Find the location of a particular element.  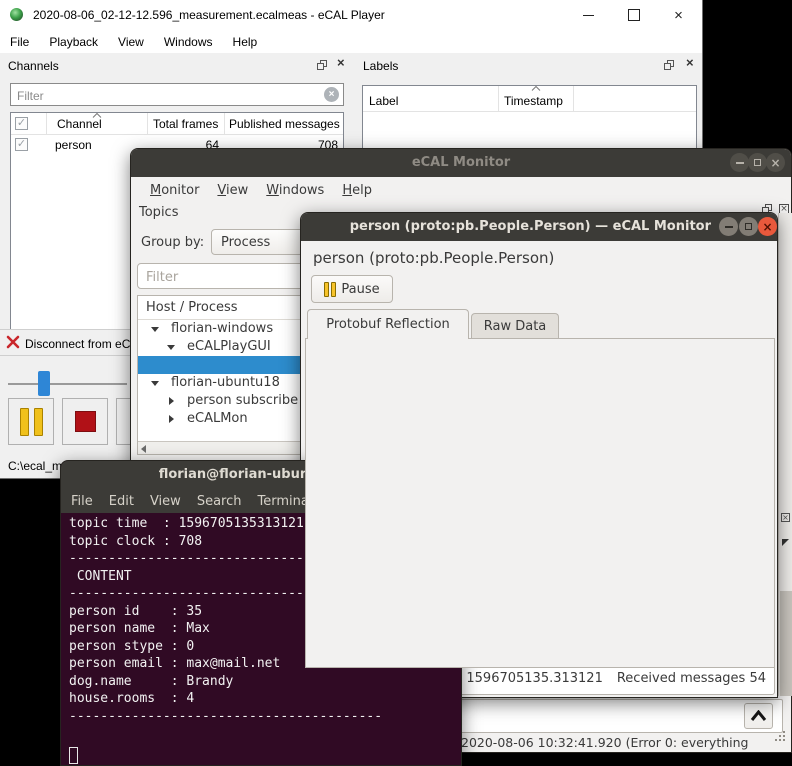

monitor-titlebar: eCAL Monitor × is located at coordinates (461, 163).